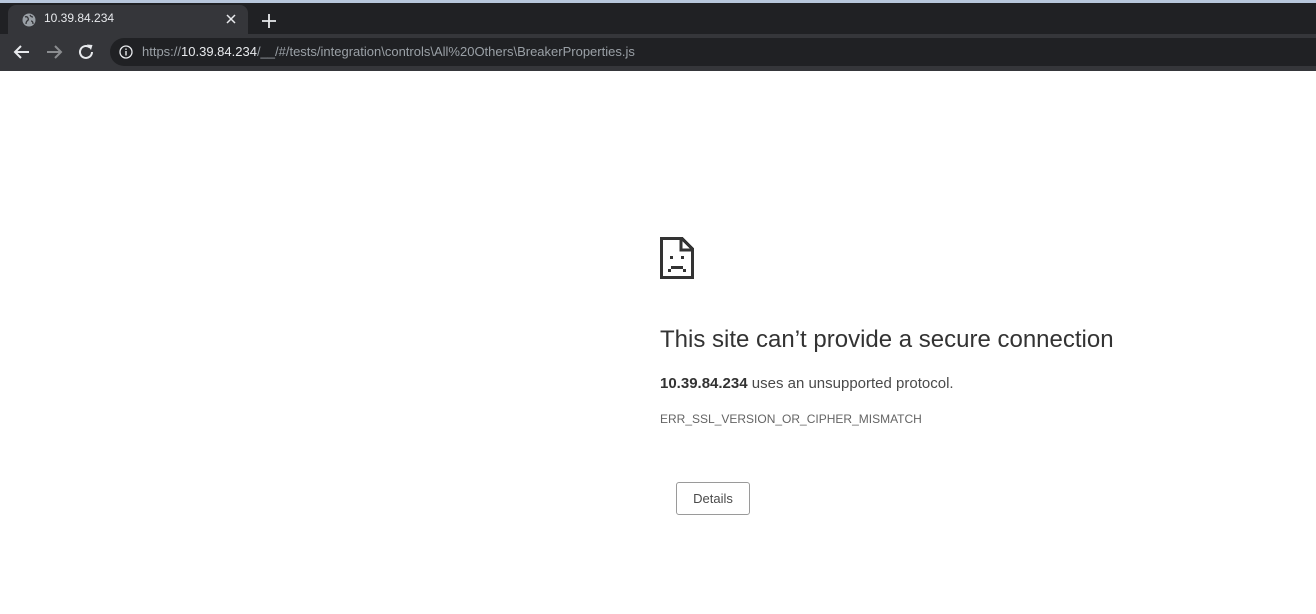 Image resolution: width=1316 pixels, height=614 pixels. Describe the element at coordinates (219, 51) in the screenshot. I see `url-host: 10.39.84.234` at that location.